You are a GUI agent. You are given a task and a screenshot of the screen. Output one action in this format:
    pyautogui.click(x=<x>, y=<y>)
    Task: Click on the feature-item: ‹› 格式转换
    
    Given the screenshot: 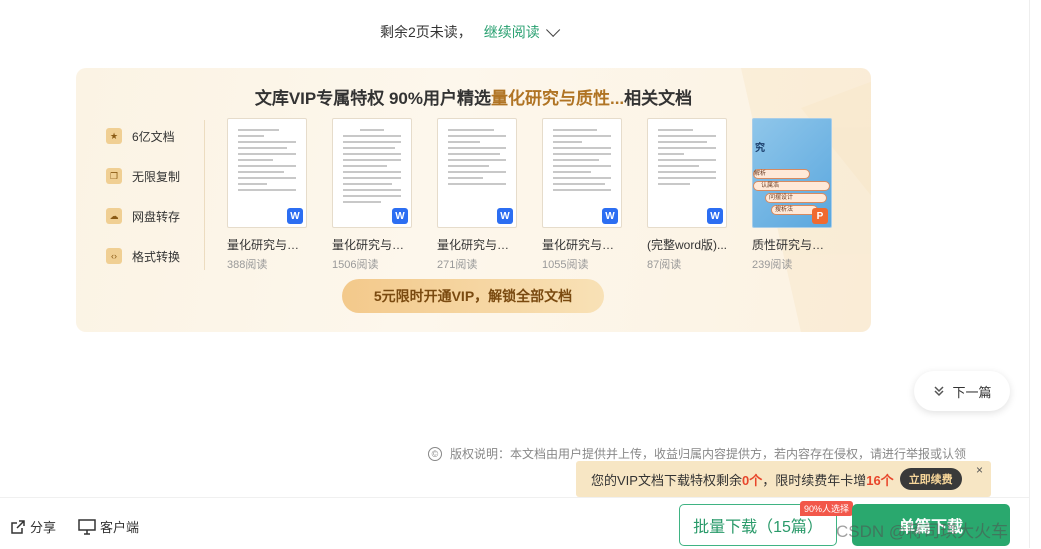 What is the action you would take?
    pyautogui.click(x=156, y=256)
    